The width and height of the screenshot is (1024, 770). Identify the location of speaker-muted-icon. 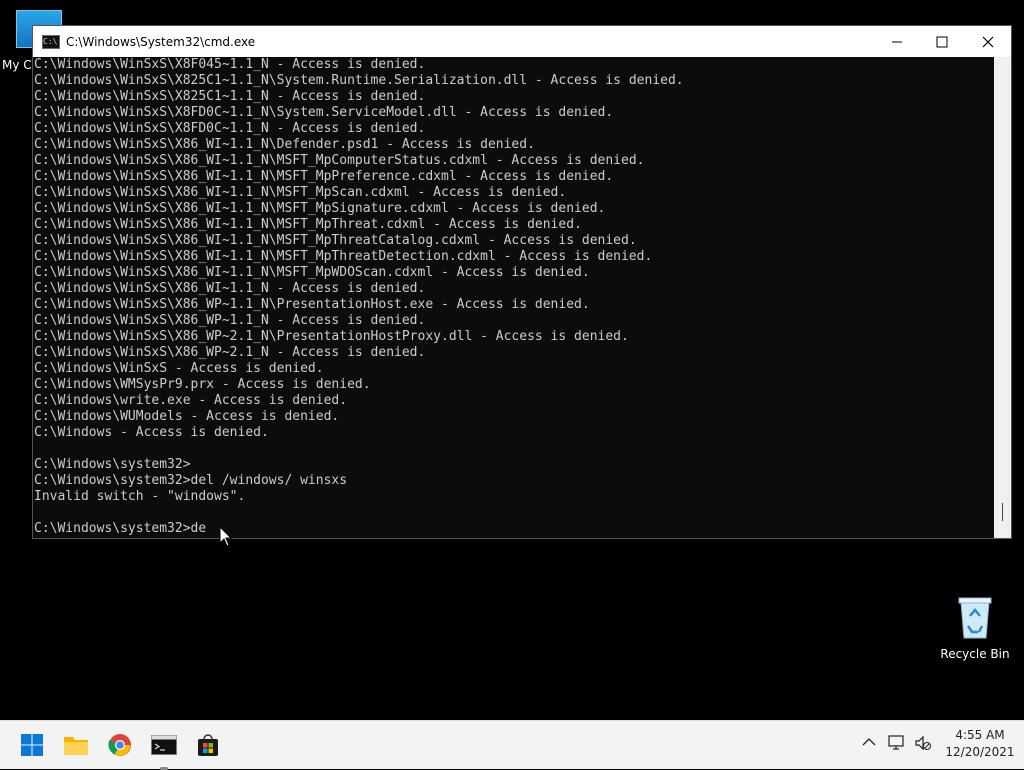
(923, 743).